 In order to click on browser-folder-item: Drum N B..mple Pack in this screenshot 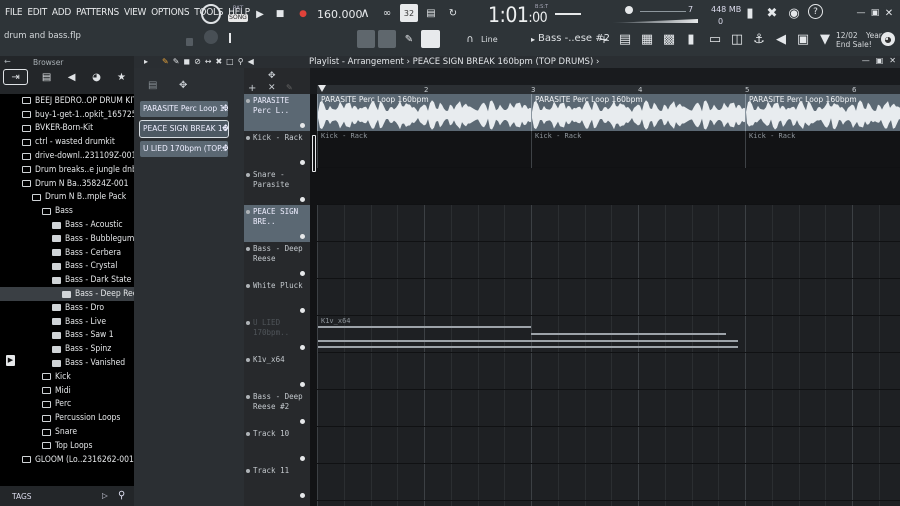, I will do `click(67, 198)`.